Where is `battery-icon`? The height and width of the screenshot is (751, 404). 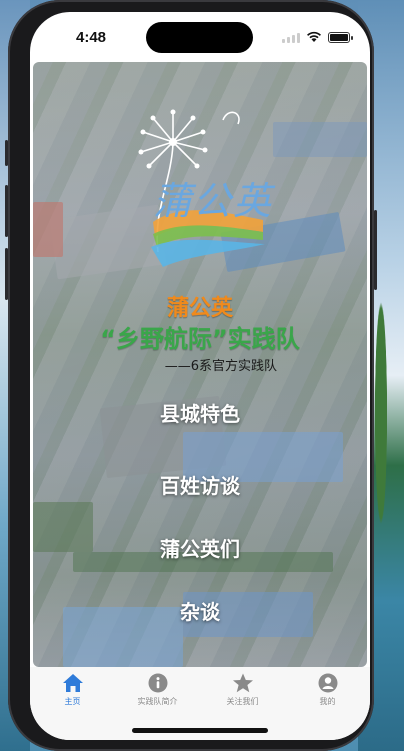
battery-icon is located at coordinates (340, 37).